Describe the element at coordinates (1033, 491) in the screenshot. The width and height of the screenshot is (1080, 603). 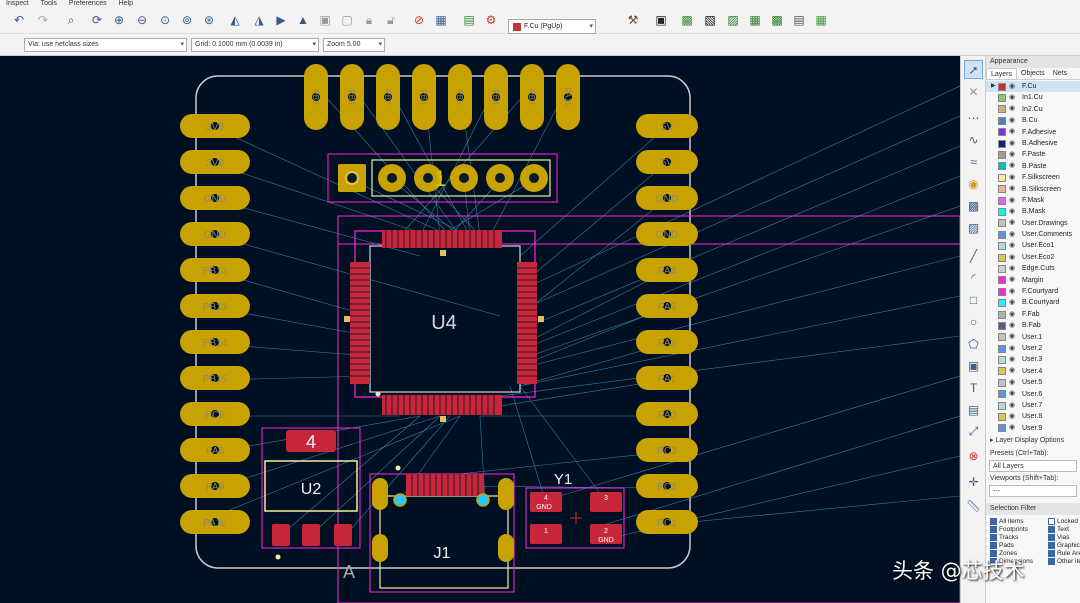
I see `viewports-select: ---` at that location.